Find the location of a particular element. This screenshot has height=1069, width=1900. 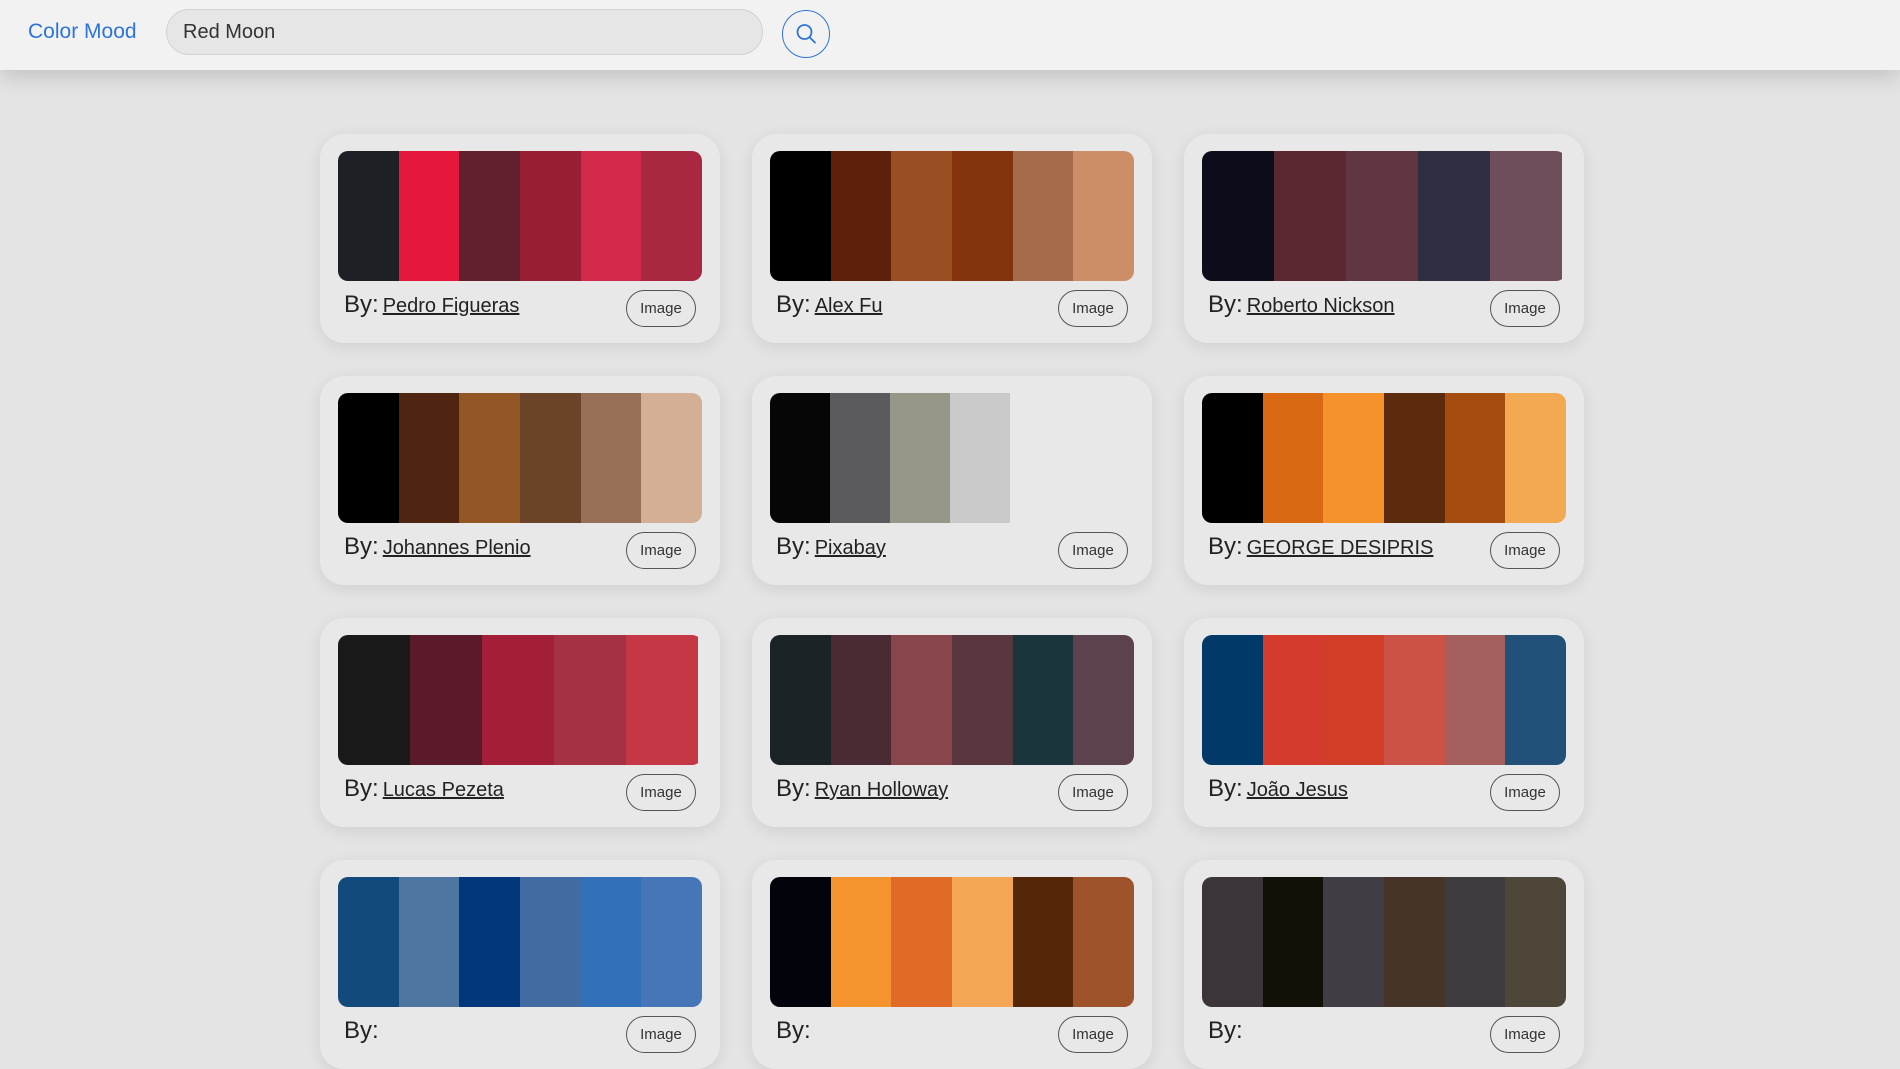

author-link: Ryan Holloway is located at coordinates (881, 790).